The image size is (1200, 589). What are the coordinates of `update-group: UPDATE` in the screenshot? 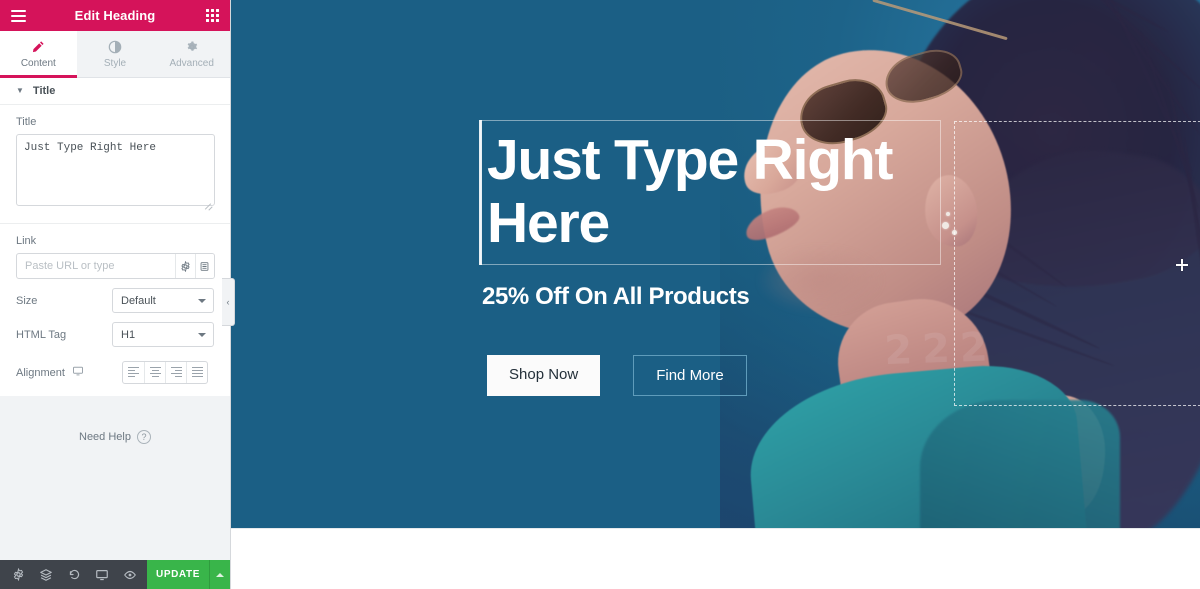 It's located at (188, 574).